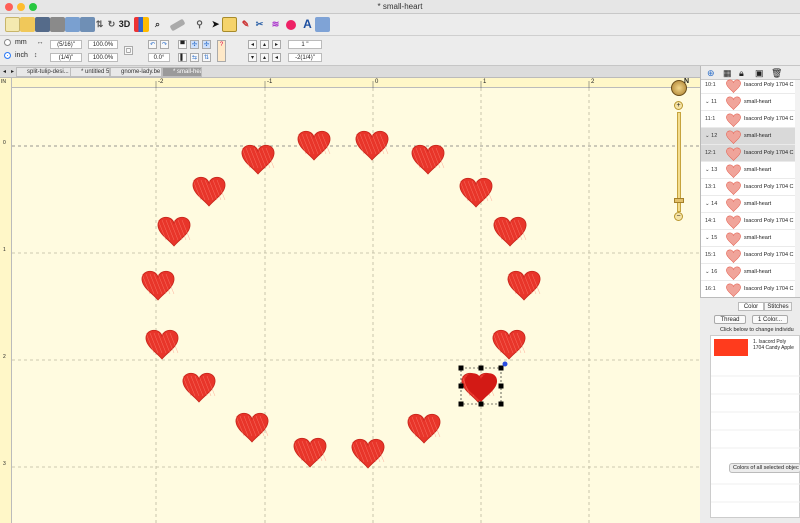 This screenshot has height=523, width=800. Describe the element at coordinates (7, 42) in the screenshot. I see `mm-radio` at that location.